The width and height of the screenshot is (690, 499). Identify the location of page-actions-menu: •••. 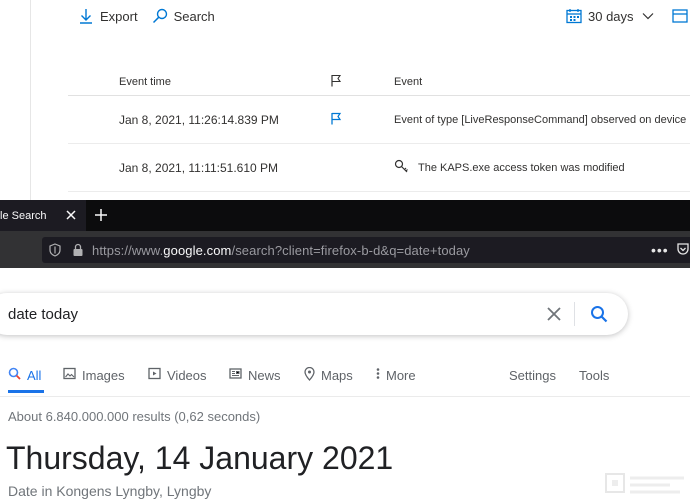
(660, 250).